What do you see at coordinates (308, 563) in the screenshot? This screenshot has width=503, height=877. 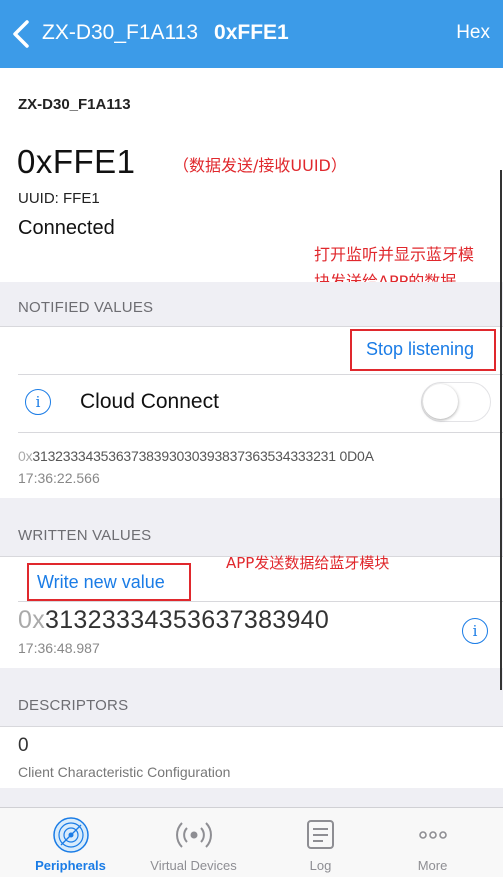 I see `write-annotation: APP发送数据给蓝牙模块` at bounding box center [308, 563].